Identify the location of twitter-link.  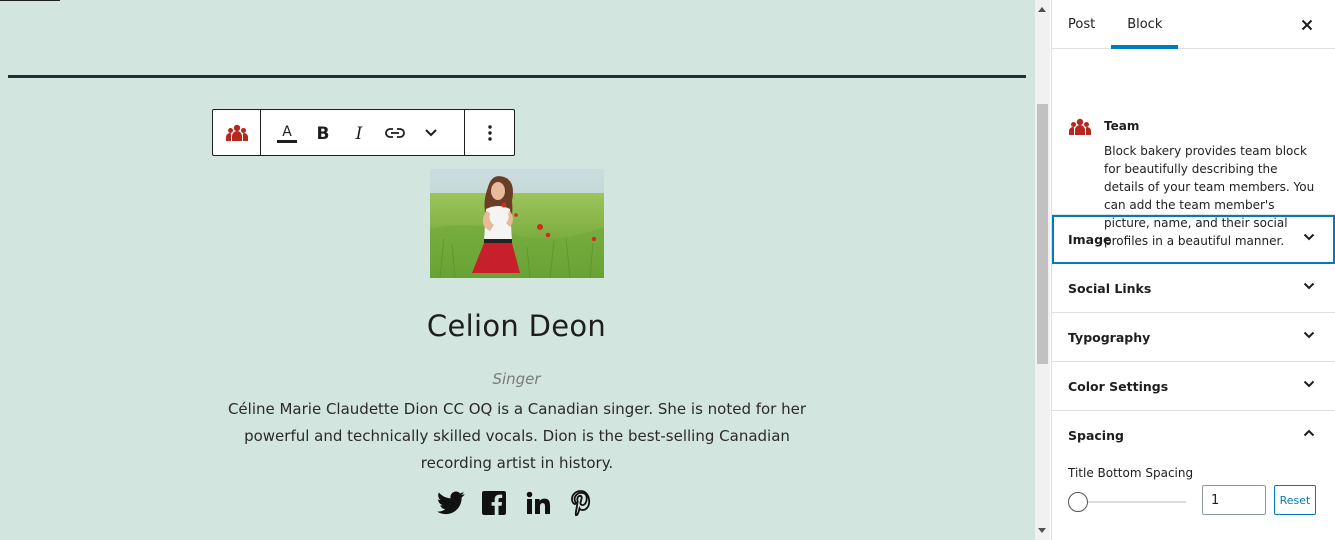
(451, 503).